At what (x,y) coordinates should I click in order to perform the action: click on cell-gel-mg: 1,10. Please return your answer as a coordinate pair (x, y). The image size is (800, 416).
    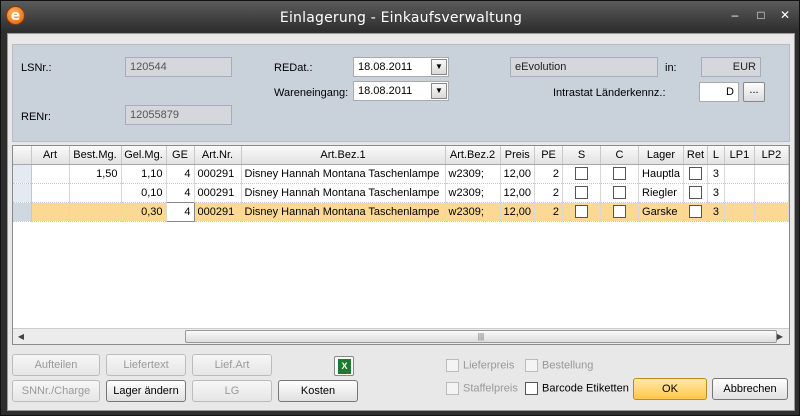
    Looking at the image, I should click on (144, 174).